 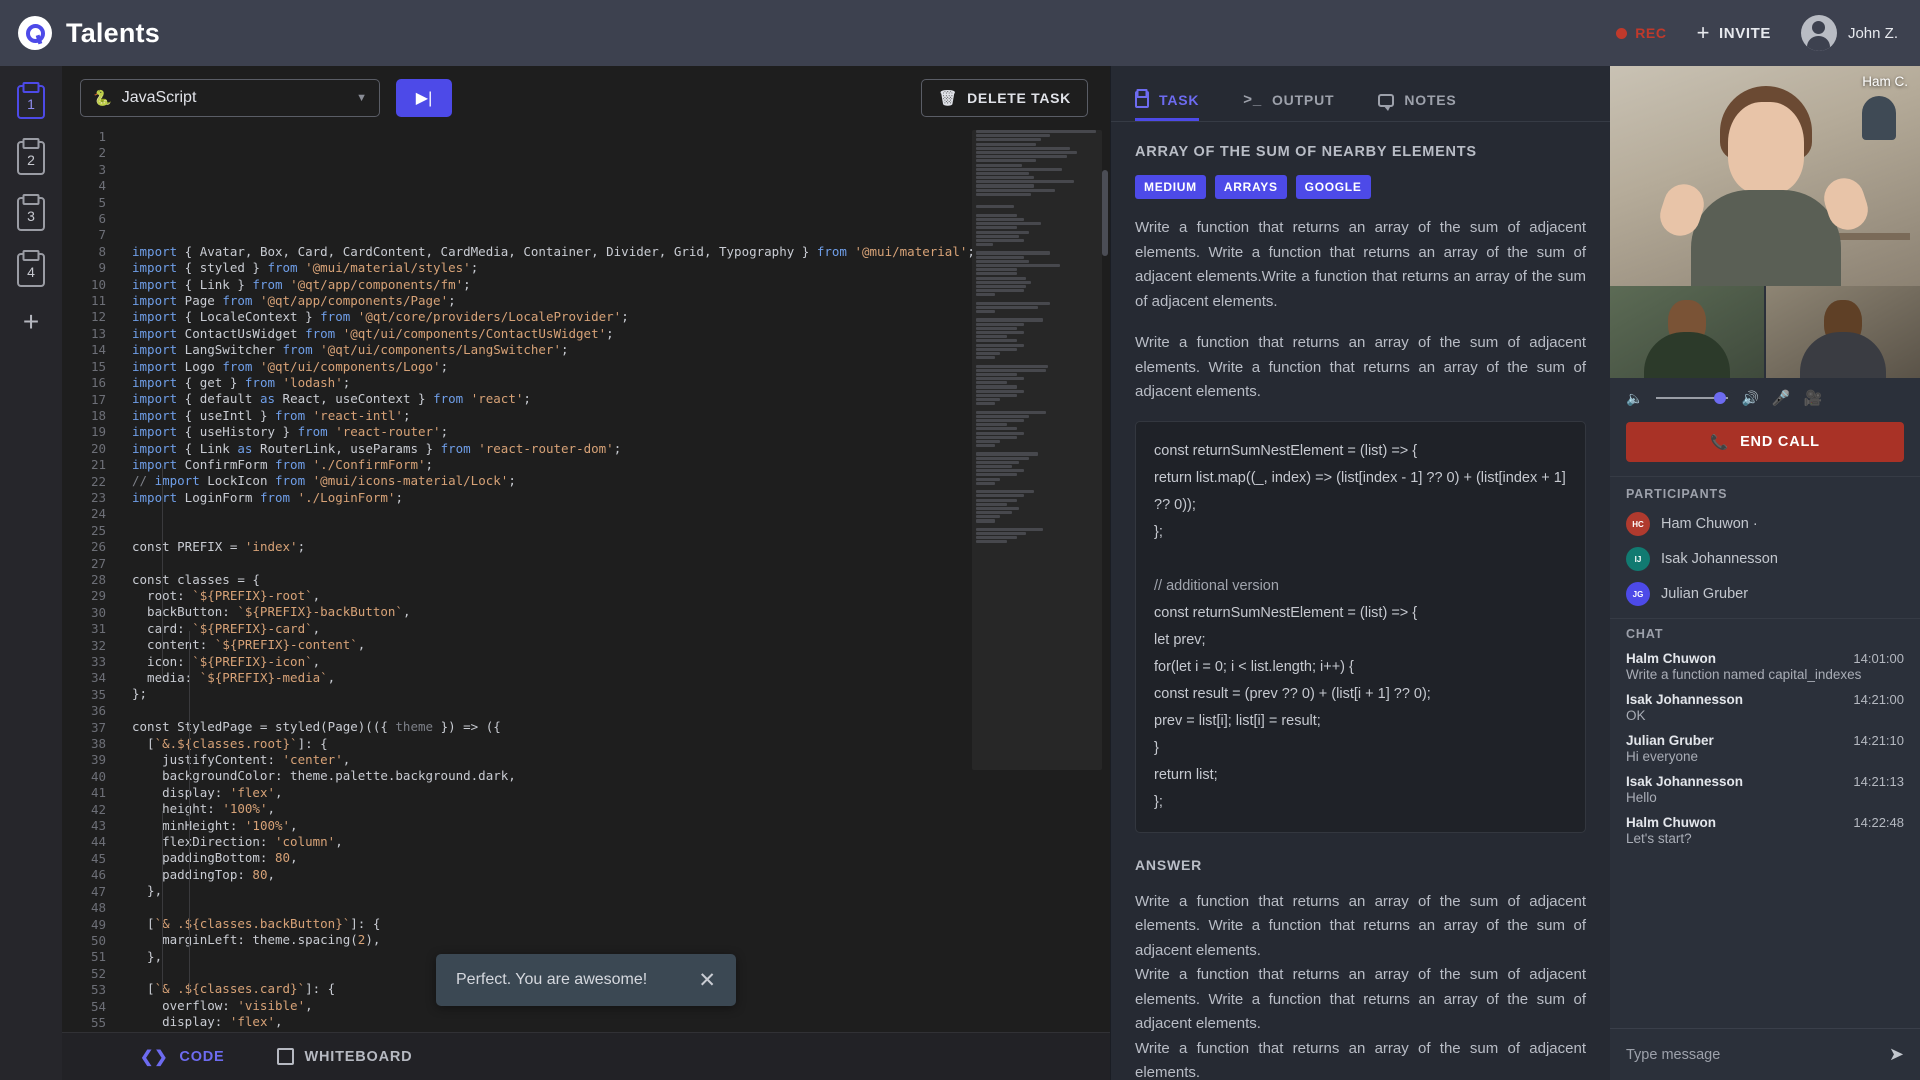 What do you see at coordinates (241, 382) in the screenshot?
I see `code-line: import { get } from 'lodash';` at bounding box center [241, 382].